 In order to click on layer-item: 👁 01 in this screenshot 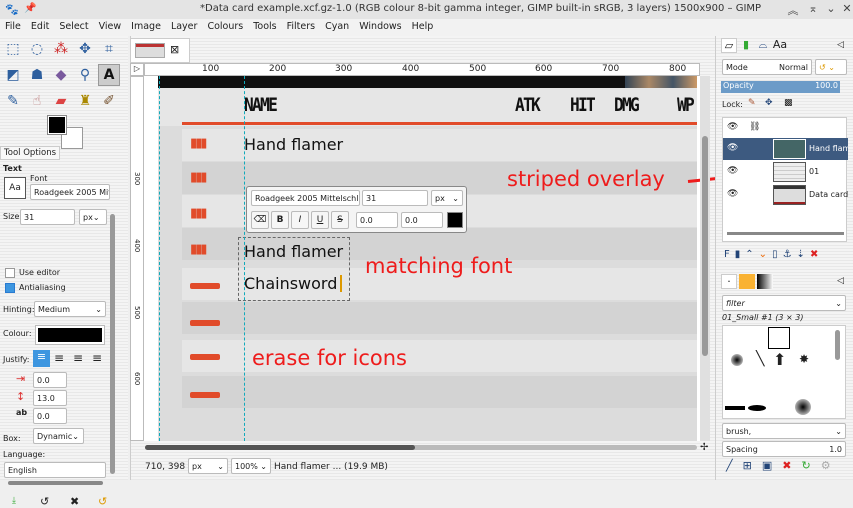, I will do `click(785, 172)`.